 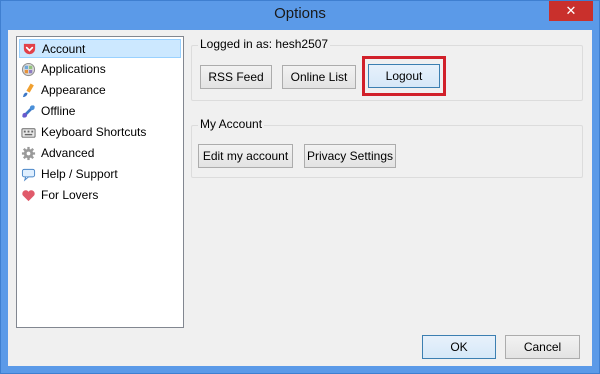 I want to click on my-account-label: My Account, so click(x=231, y=124).